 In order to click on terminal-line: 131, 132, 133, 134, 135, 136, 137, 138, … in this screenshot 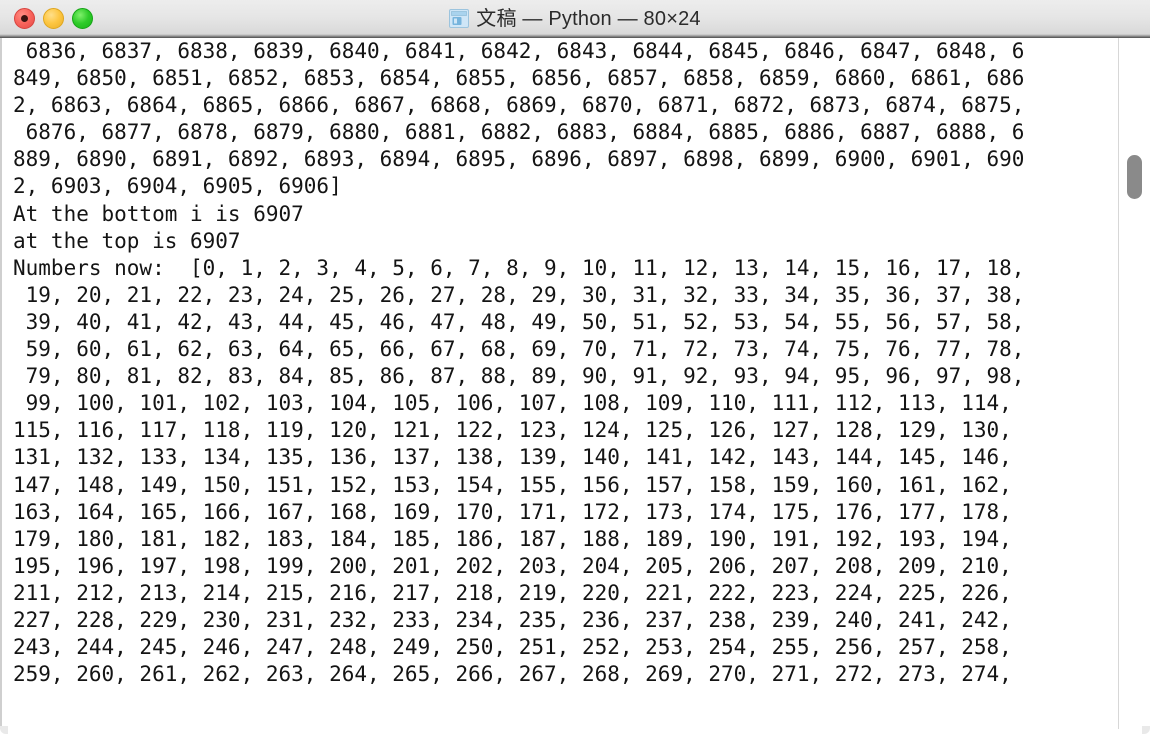, I will do `click(512, 457)`.